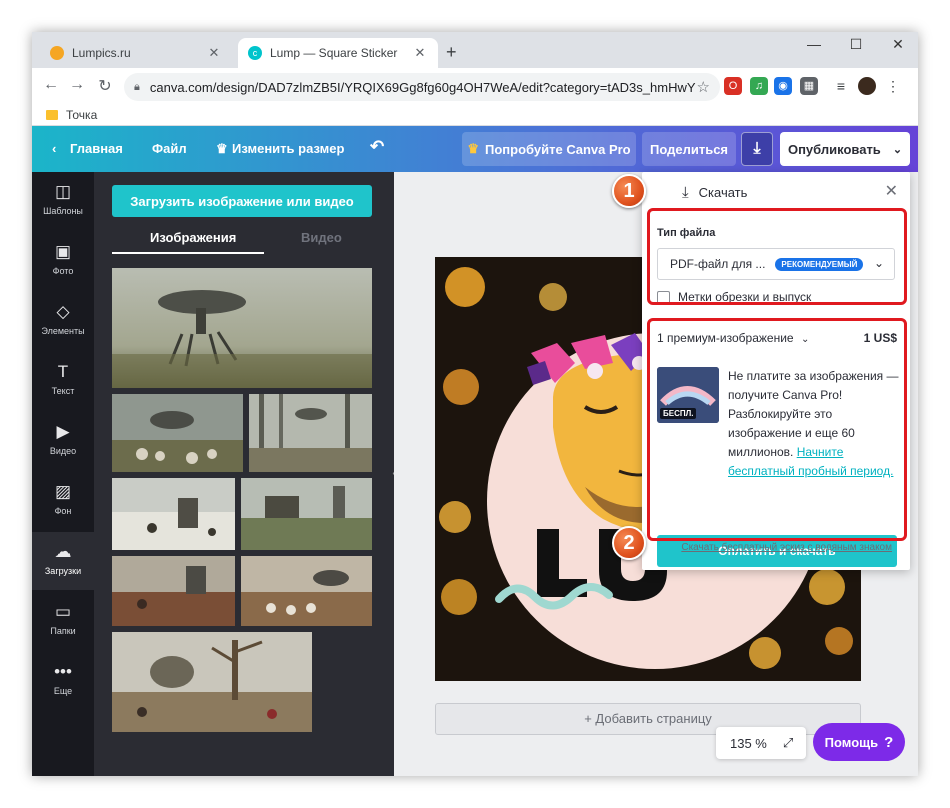  Describe the element at coordinates (82, 115) in the screenshot. I see `bookmark-label: Точка` at that location.